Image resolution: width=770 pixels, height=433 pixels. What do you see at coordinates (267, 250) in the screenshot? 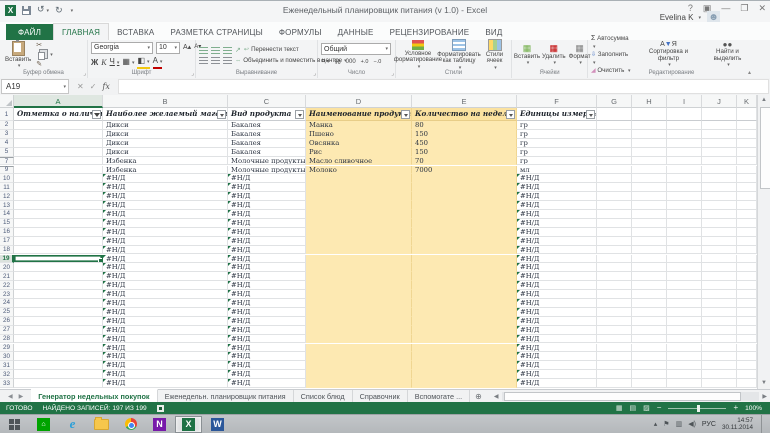
I see `cell-C18: #Н/Д` at bounding box center [267, 250].